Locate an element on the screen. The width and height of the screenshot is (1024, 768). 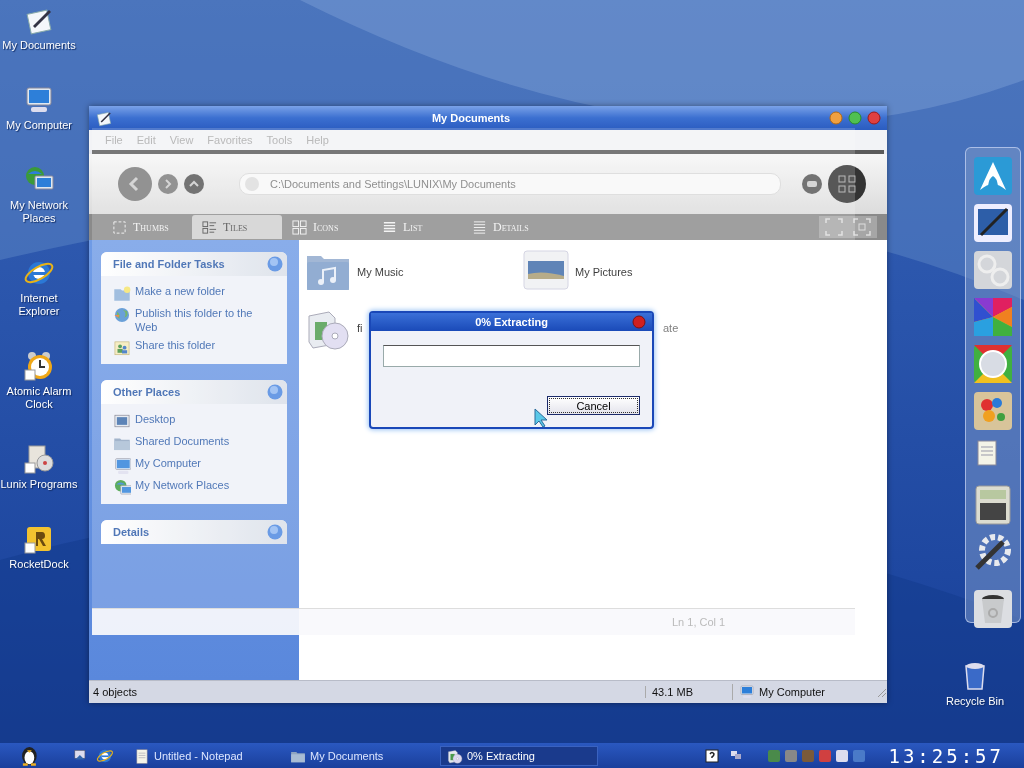
installer-cd-icon is located at coordinates (455, 755).